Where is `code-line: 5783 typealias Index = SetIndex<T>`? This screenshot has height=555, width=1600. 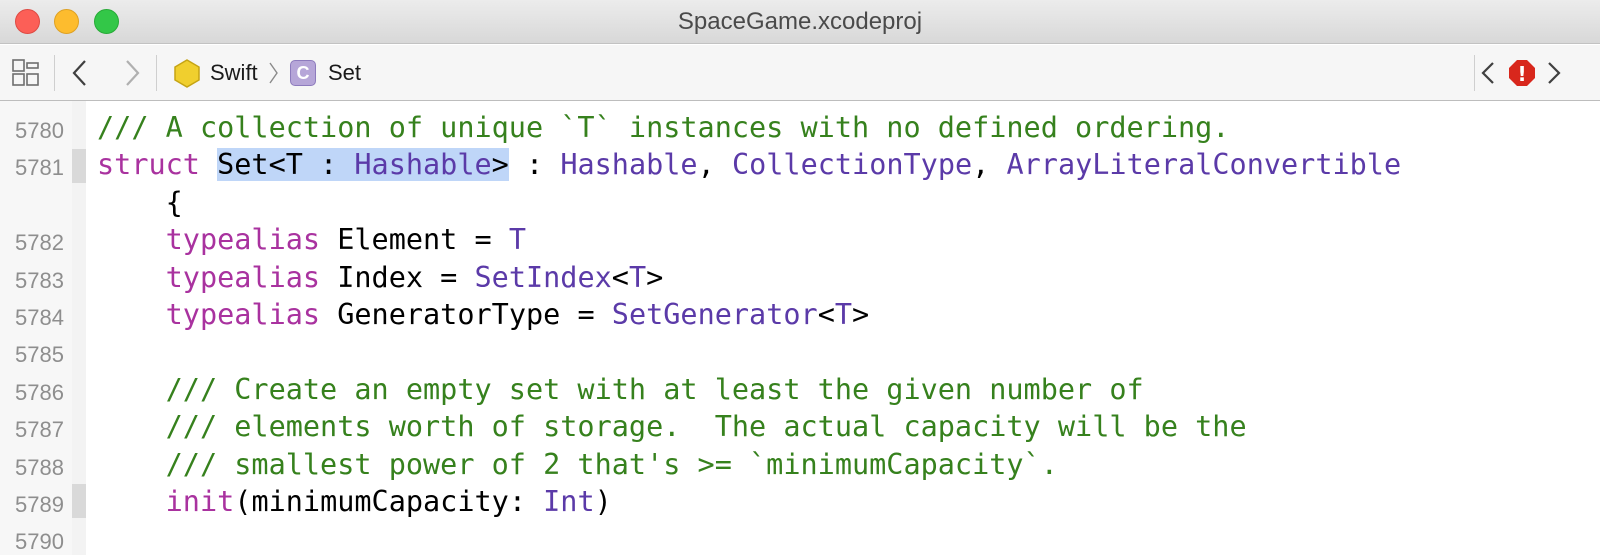 code-line: 5783 typealias Index = SetIndex<T> is located at coordinates (800, 278).